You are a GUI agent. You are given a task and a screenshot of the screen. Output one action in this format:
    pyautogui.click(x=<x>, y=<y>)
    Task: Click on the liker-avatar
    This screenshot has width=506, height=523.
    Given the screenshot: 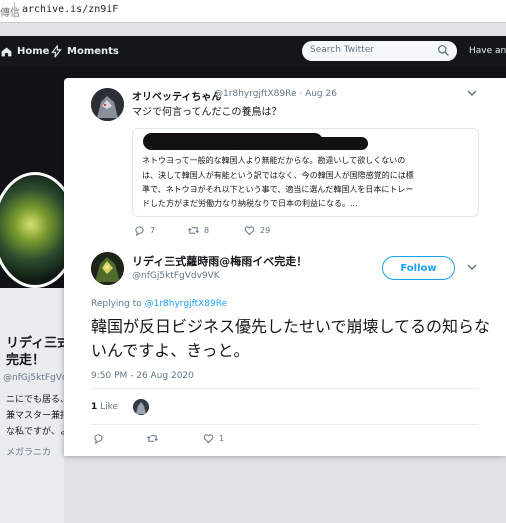 What is the action you would take?
    pyautogui.click(x=141, y=407)
    